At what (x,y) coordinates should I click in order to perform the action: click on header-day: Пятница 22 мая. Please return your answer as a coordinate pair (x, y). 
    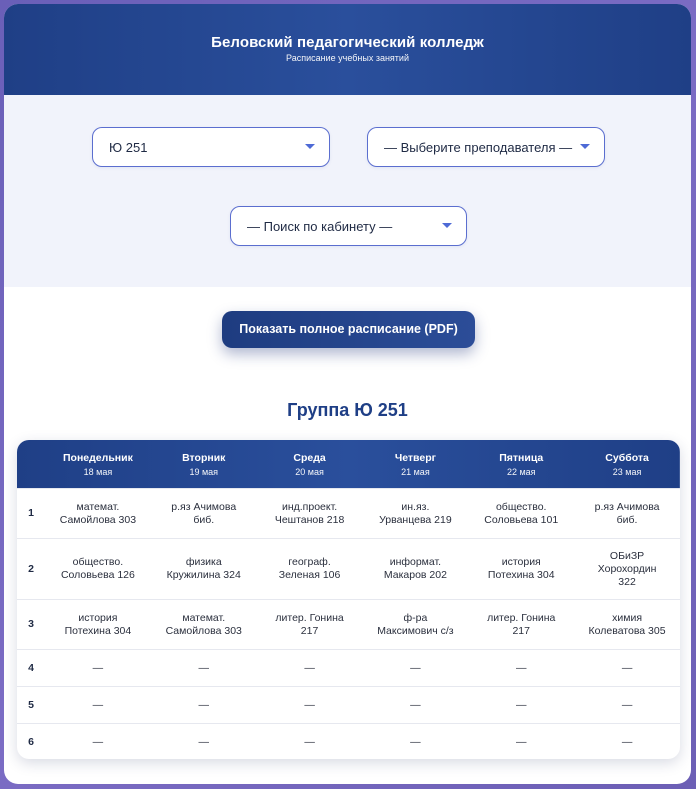
    Looking at the image, I should click on (521, 464).